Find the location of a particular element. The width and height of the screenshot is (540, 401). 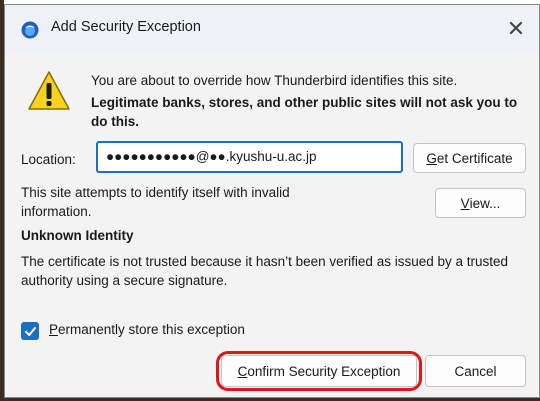

confirm-accesskey: C is located at coordinates (242, 371).